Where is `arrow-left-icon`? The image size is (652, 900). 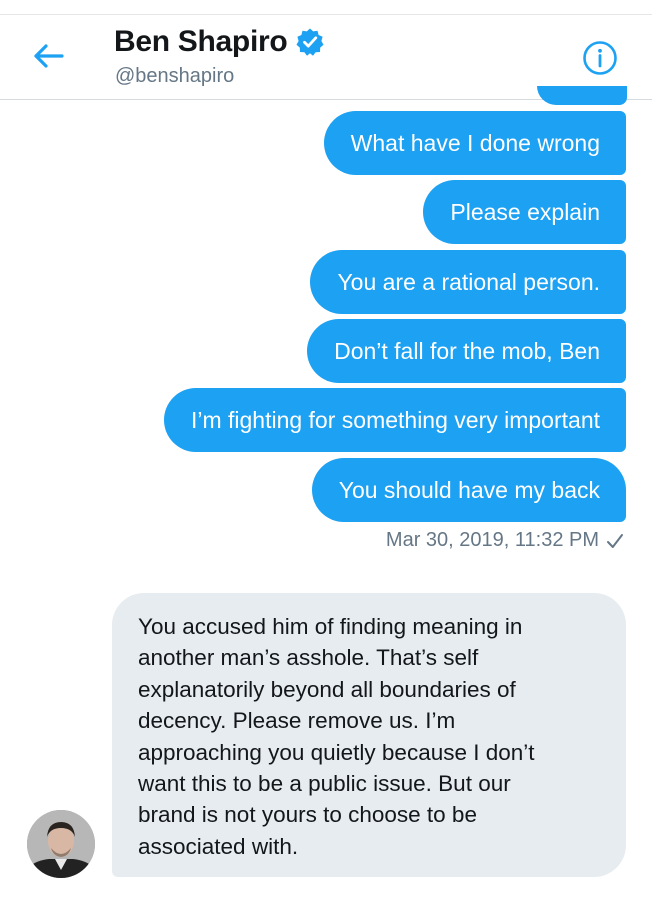 arrow-left-icon is located at coordinates (49, 56).